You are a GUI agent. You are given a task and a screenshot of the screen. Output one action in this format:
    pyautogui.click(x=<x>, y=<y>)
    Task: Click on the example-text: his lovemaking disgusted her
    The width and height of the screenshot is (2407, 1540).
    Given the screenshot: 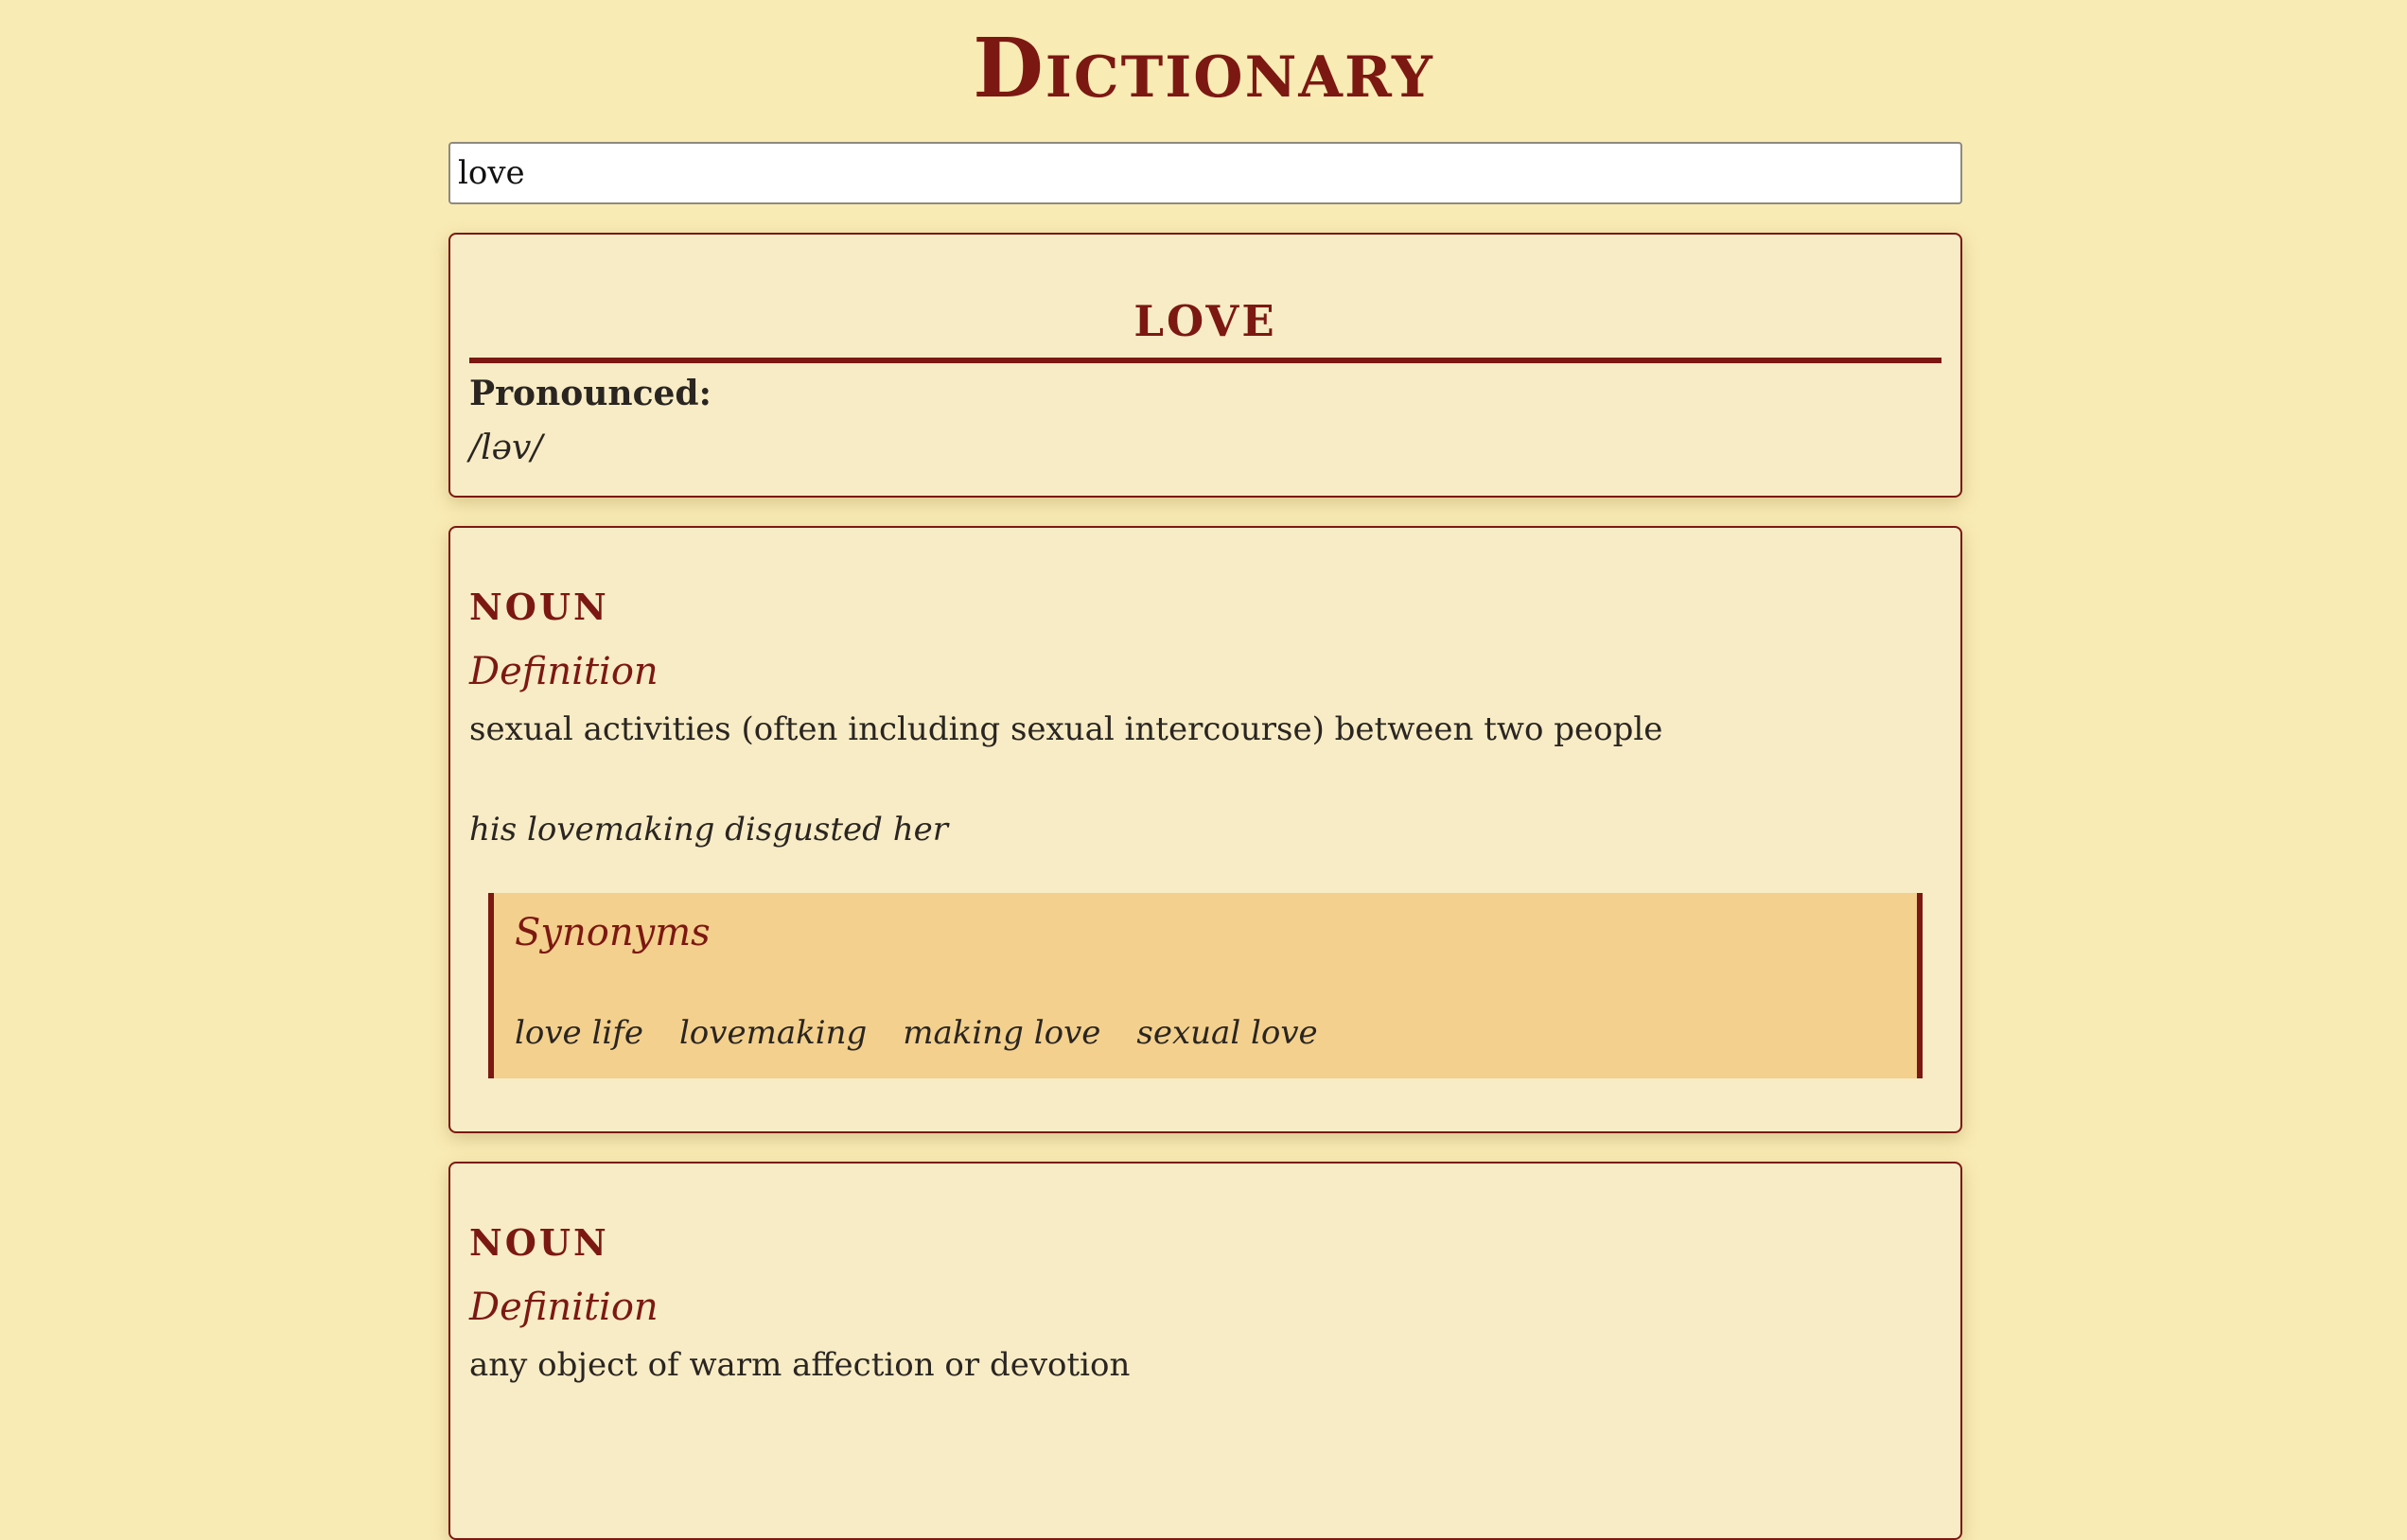 What is the action you would take?
    pyautogui.click(x=708, y=830)
    